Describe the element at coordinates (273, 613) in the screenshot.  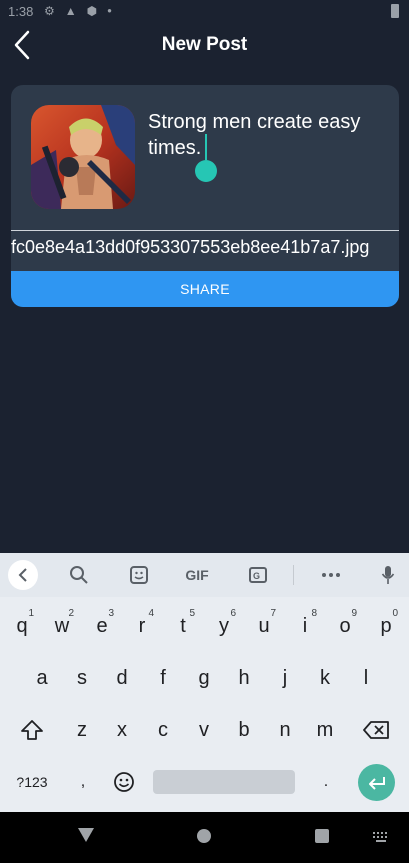
I see `key-hint: 7` at that location.